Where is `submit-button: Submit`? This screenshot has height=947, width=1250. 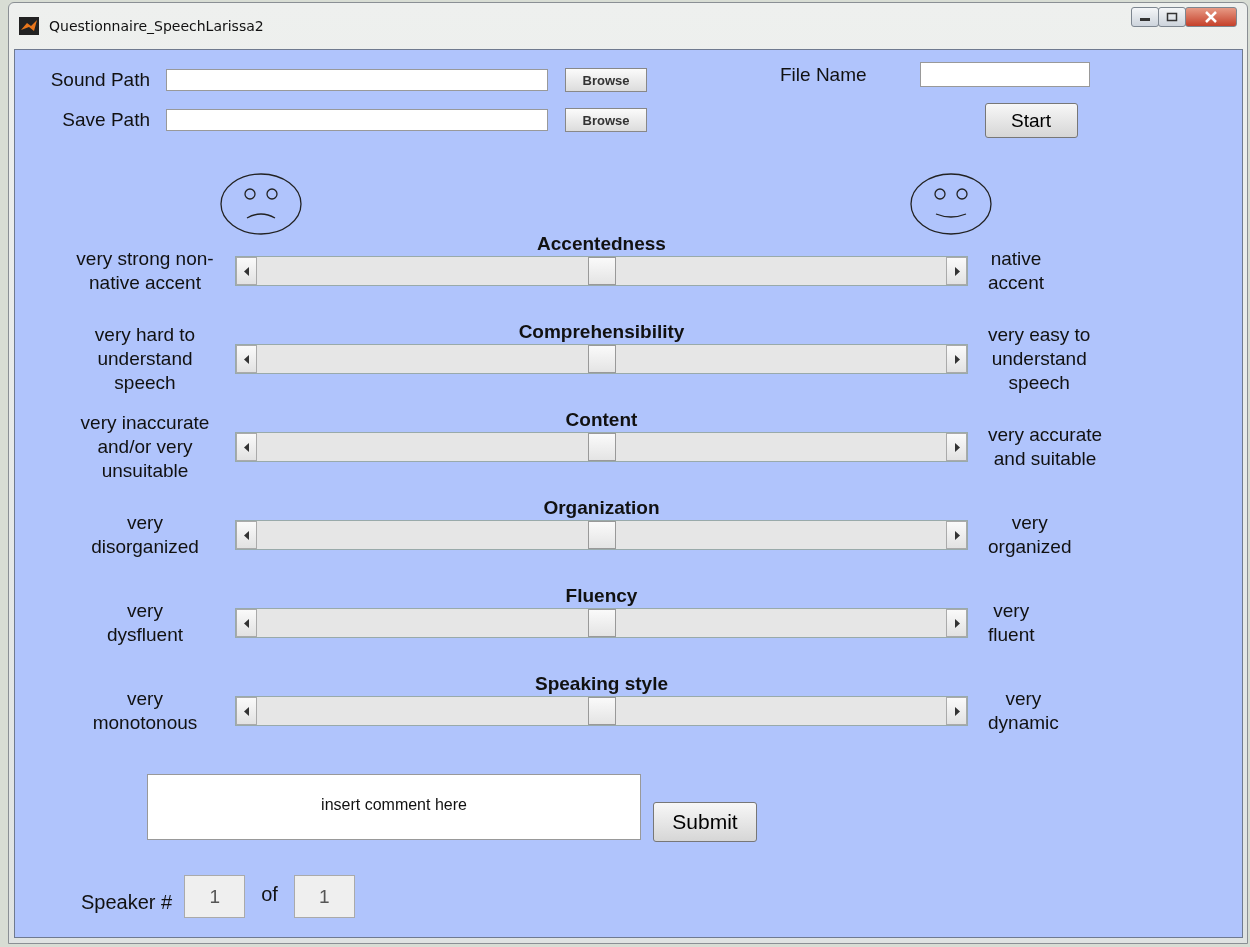
submit-button: Submit is located at coordinates (705, 822).